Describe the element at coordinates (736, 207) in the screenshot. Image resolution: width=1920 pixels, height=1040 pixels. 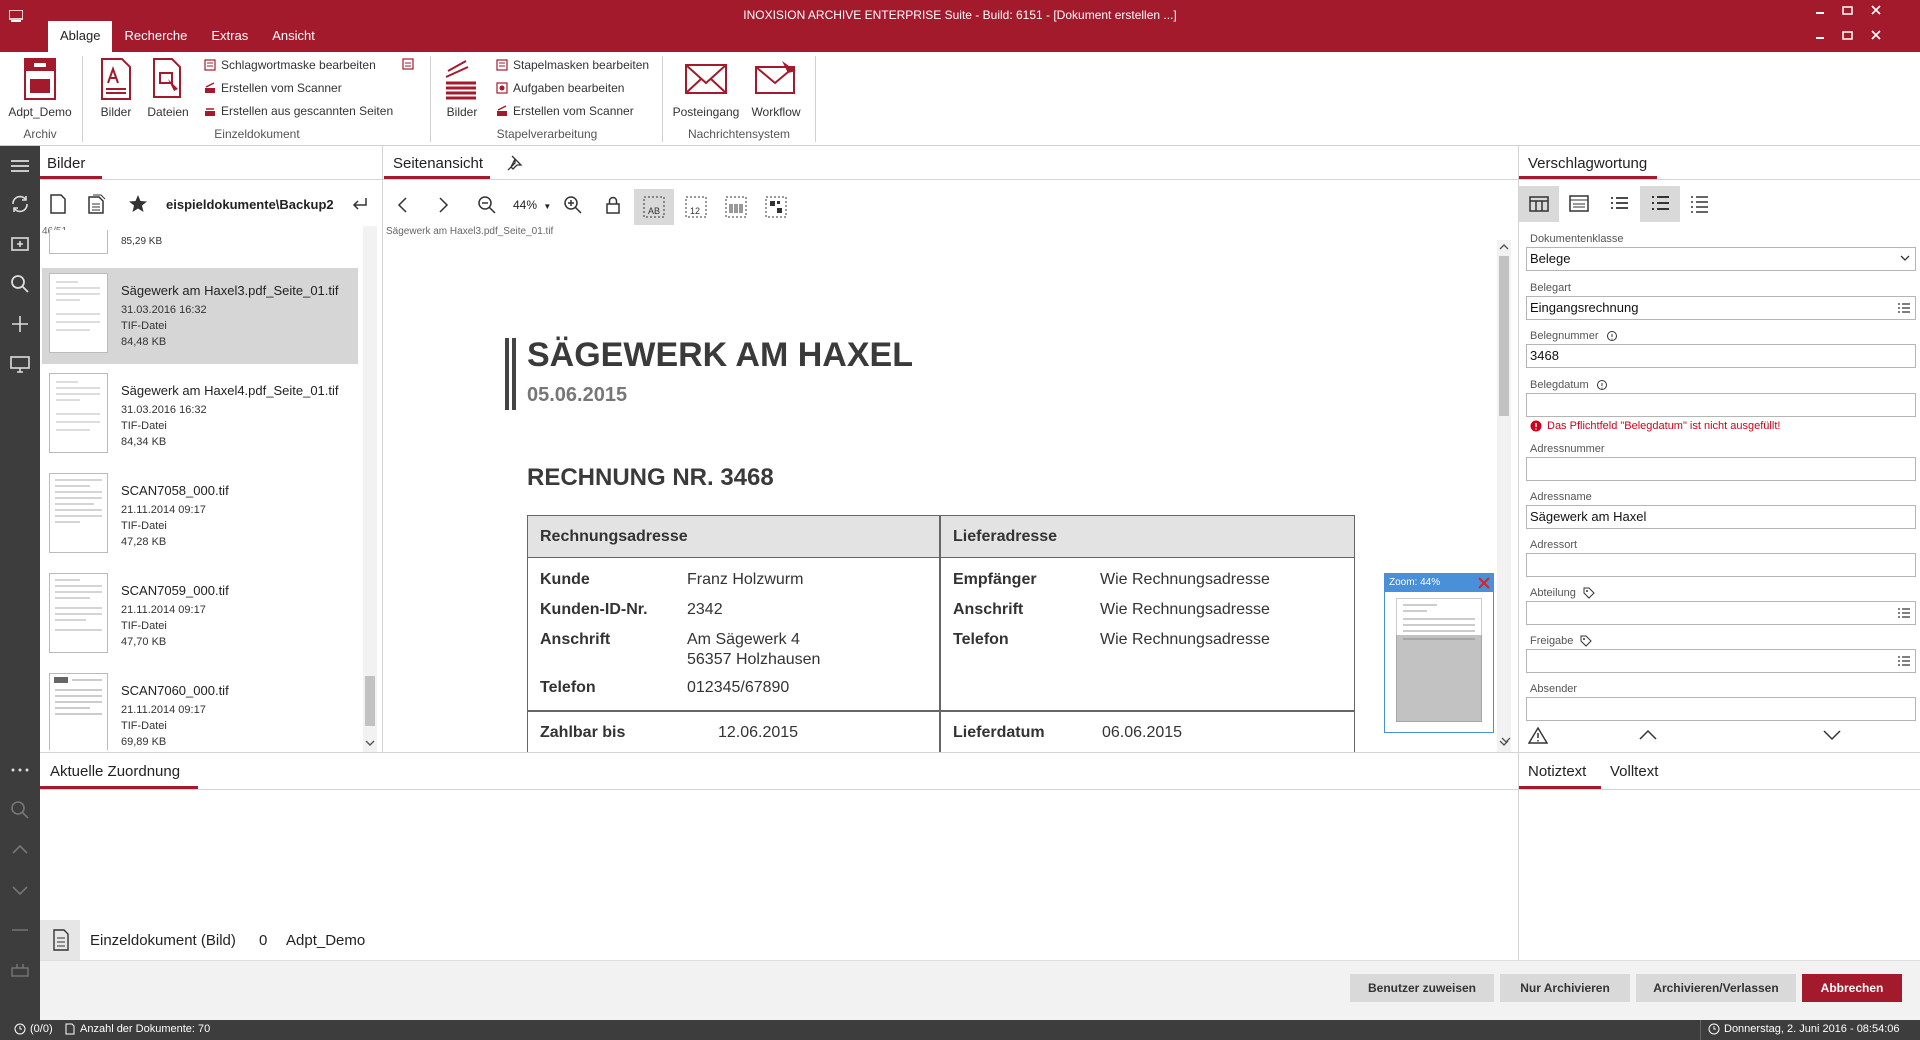
I see `barcode-tool-icon` at that location.